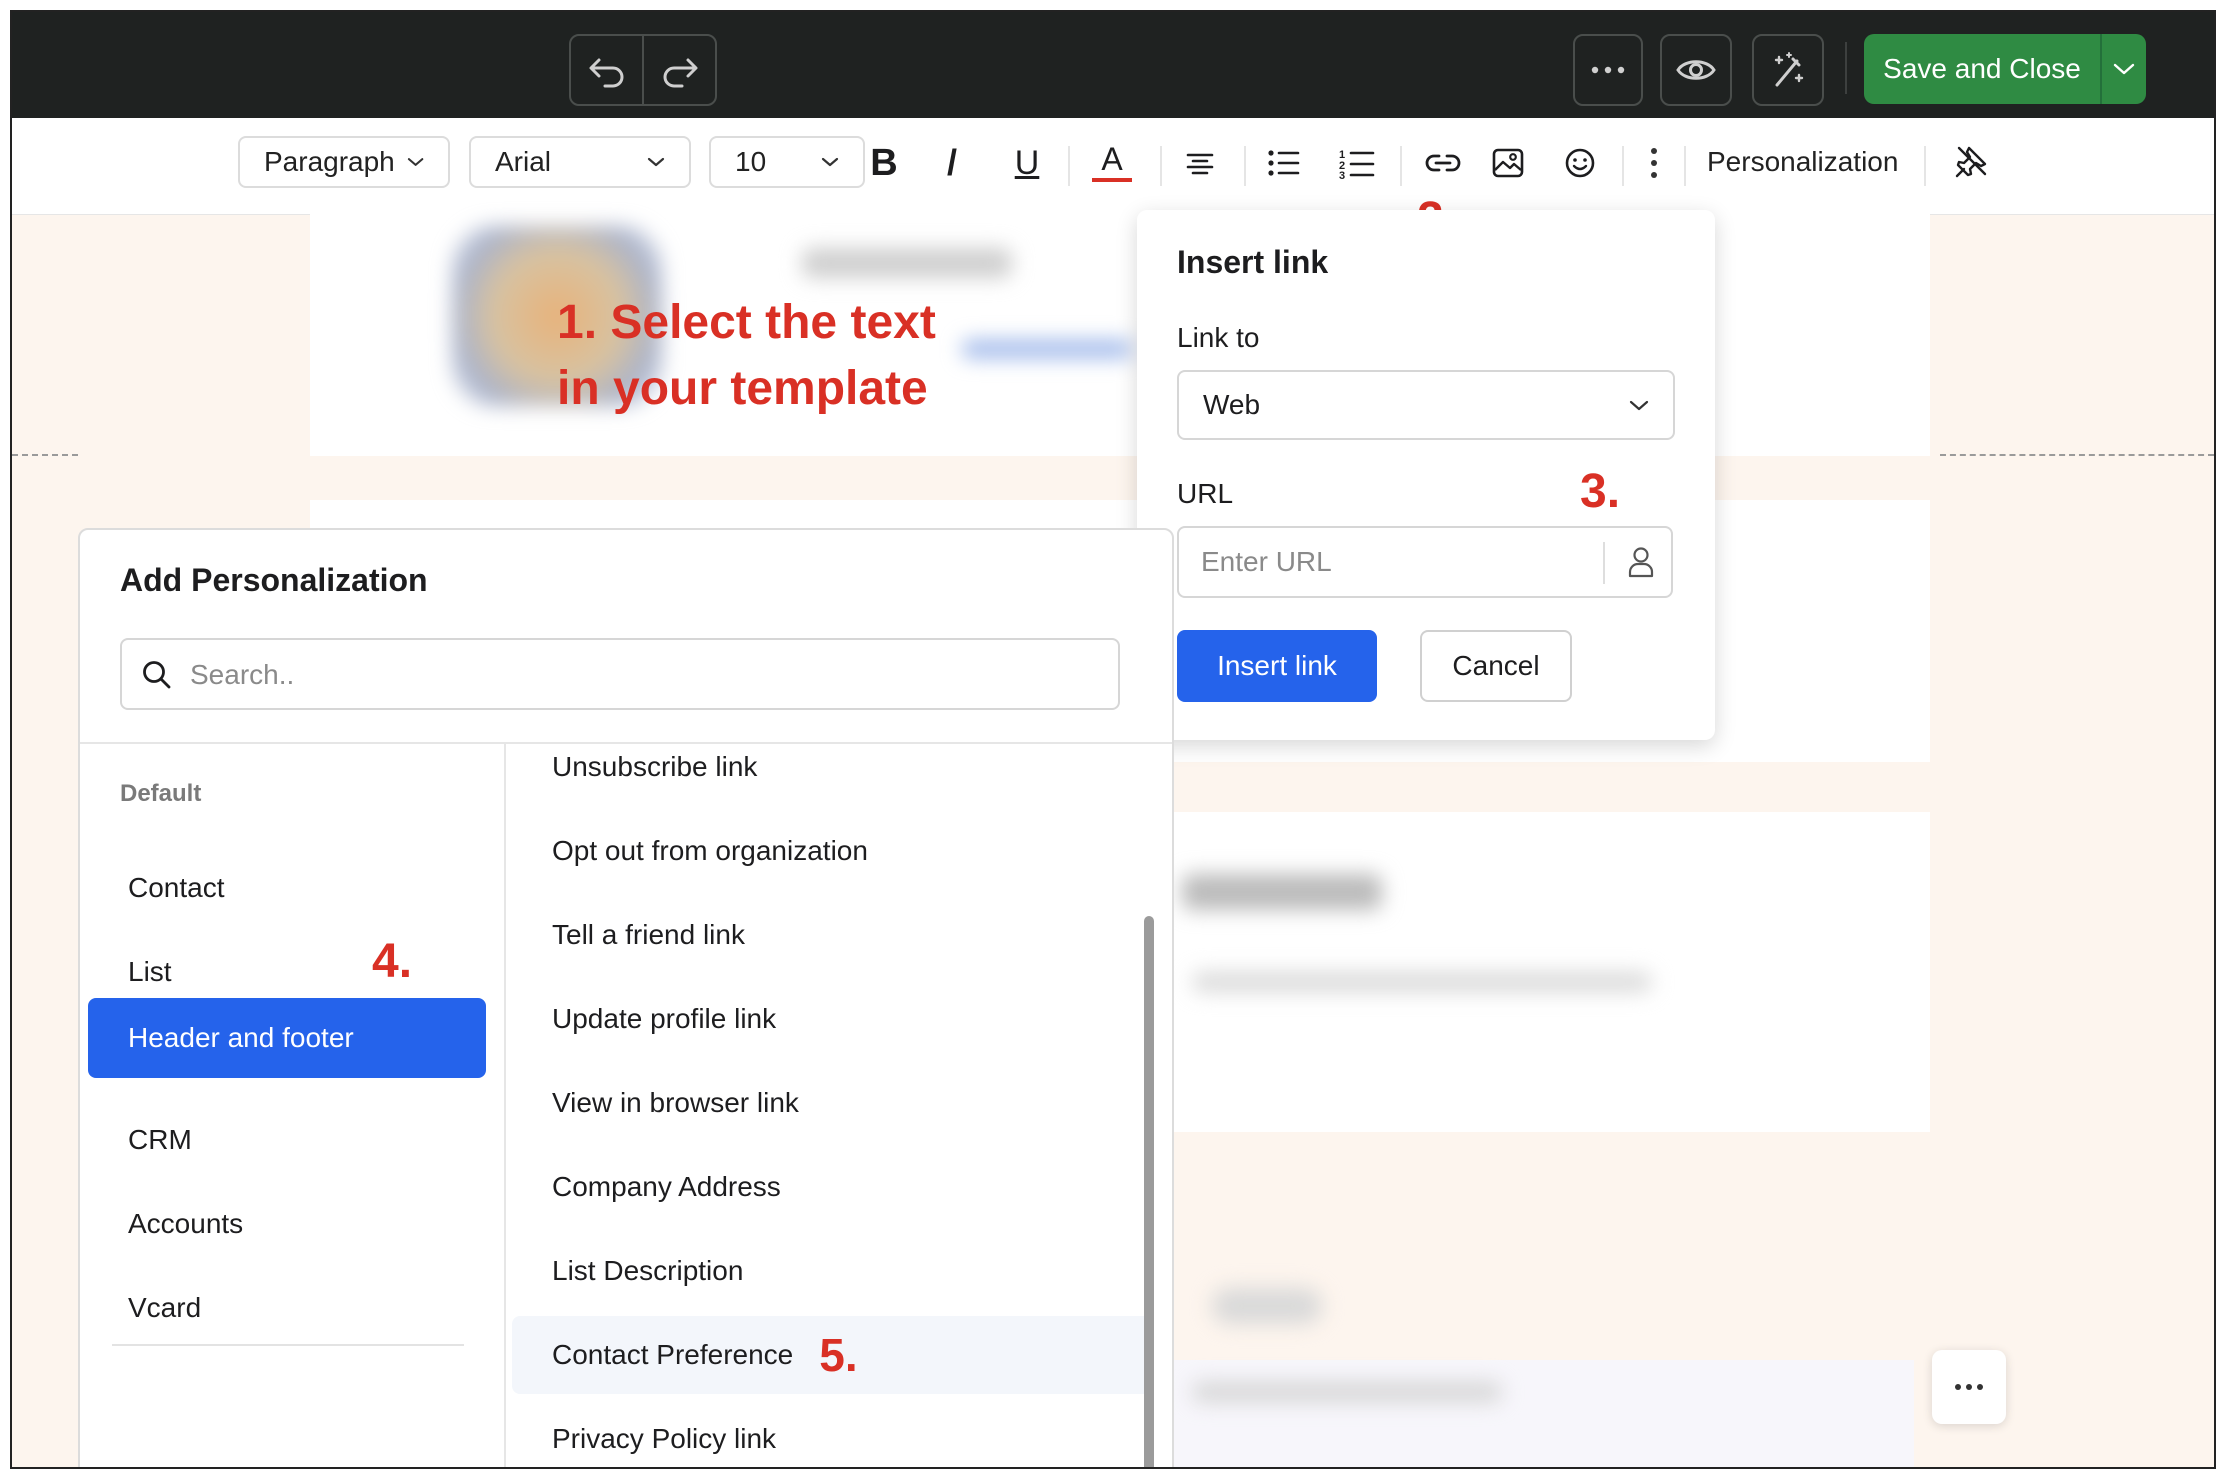 This screenshot has height=1476, width=2224. I want to click on italic-button: /, so click(952, 163).